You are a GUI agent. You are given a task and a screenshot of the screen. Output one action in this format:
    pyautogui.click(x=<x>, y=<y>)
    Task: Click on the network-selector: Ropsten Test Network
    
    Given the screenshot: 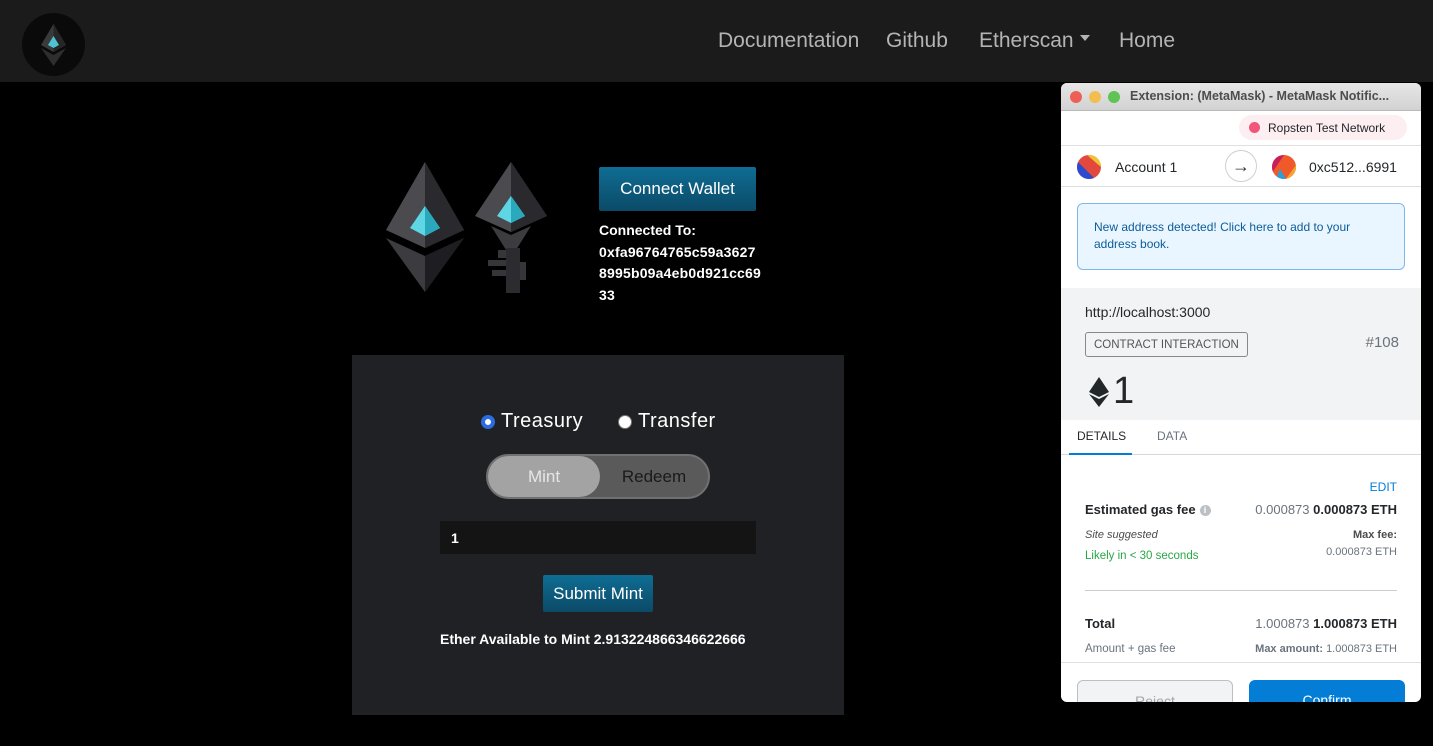 What is the action you would take?
    pyautogui.click(x=1323, y=127)
    